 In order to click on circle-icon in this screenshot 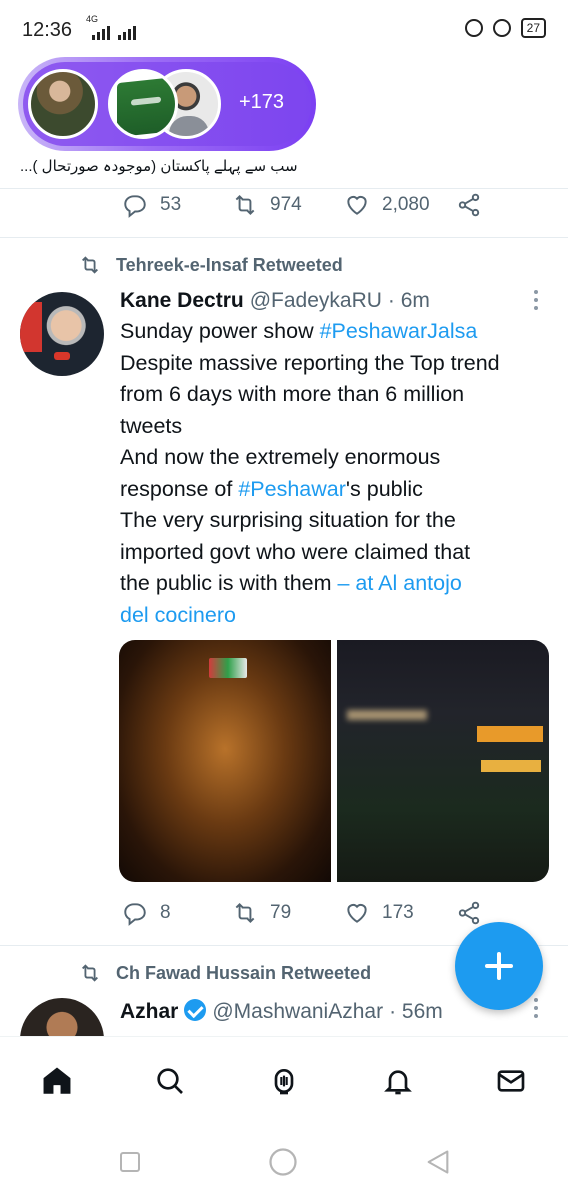, I will do `click(283, 1162)`.